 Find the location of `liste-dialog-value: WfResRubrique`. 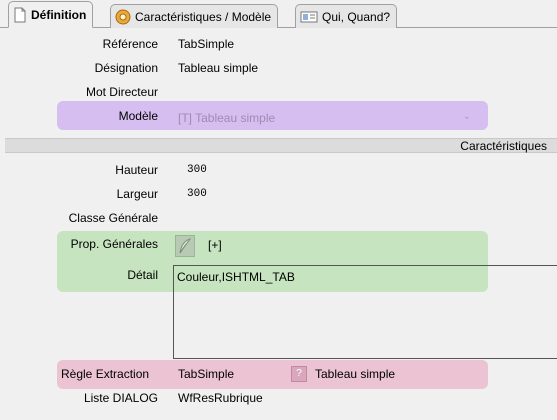

liste-dialog-value: WfResRubrique is located at coordinates (220, 398).